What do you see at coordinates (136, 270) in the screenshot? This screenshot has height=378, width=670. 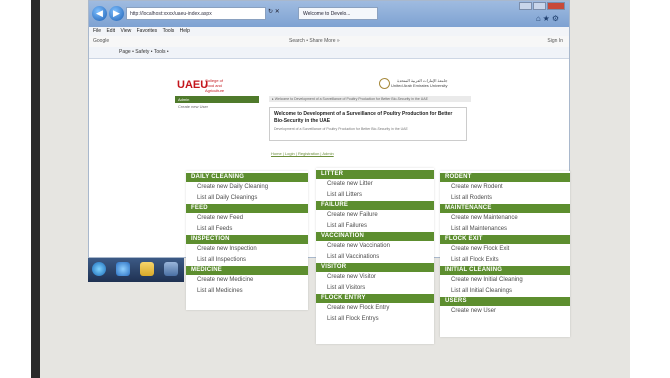 I see `windows-taskbar` at bounding box center [136, 270].